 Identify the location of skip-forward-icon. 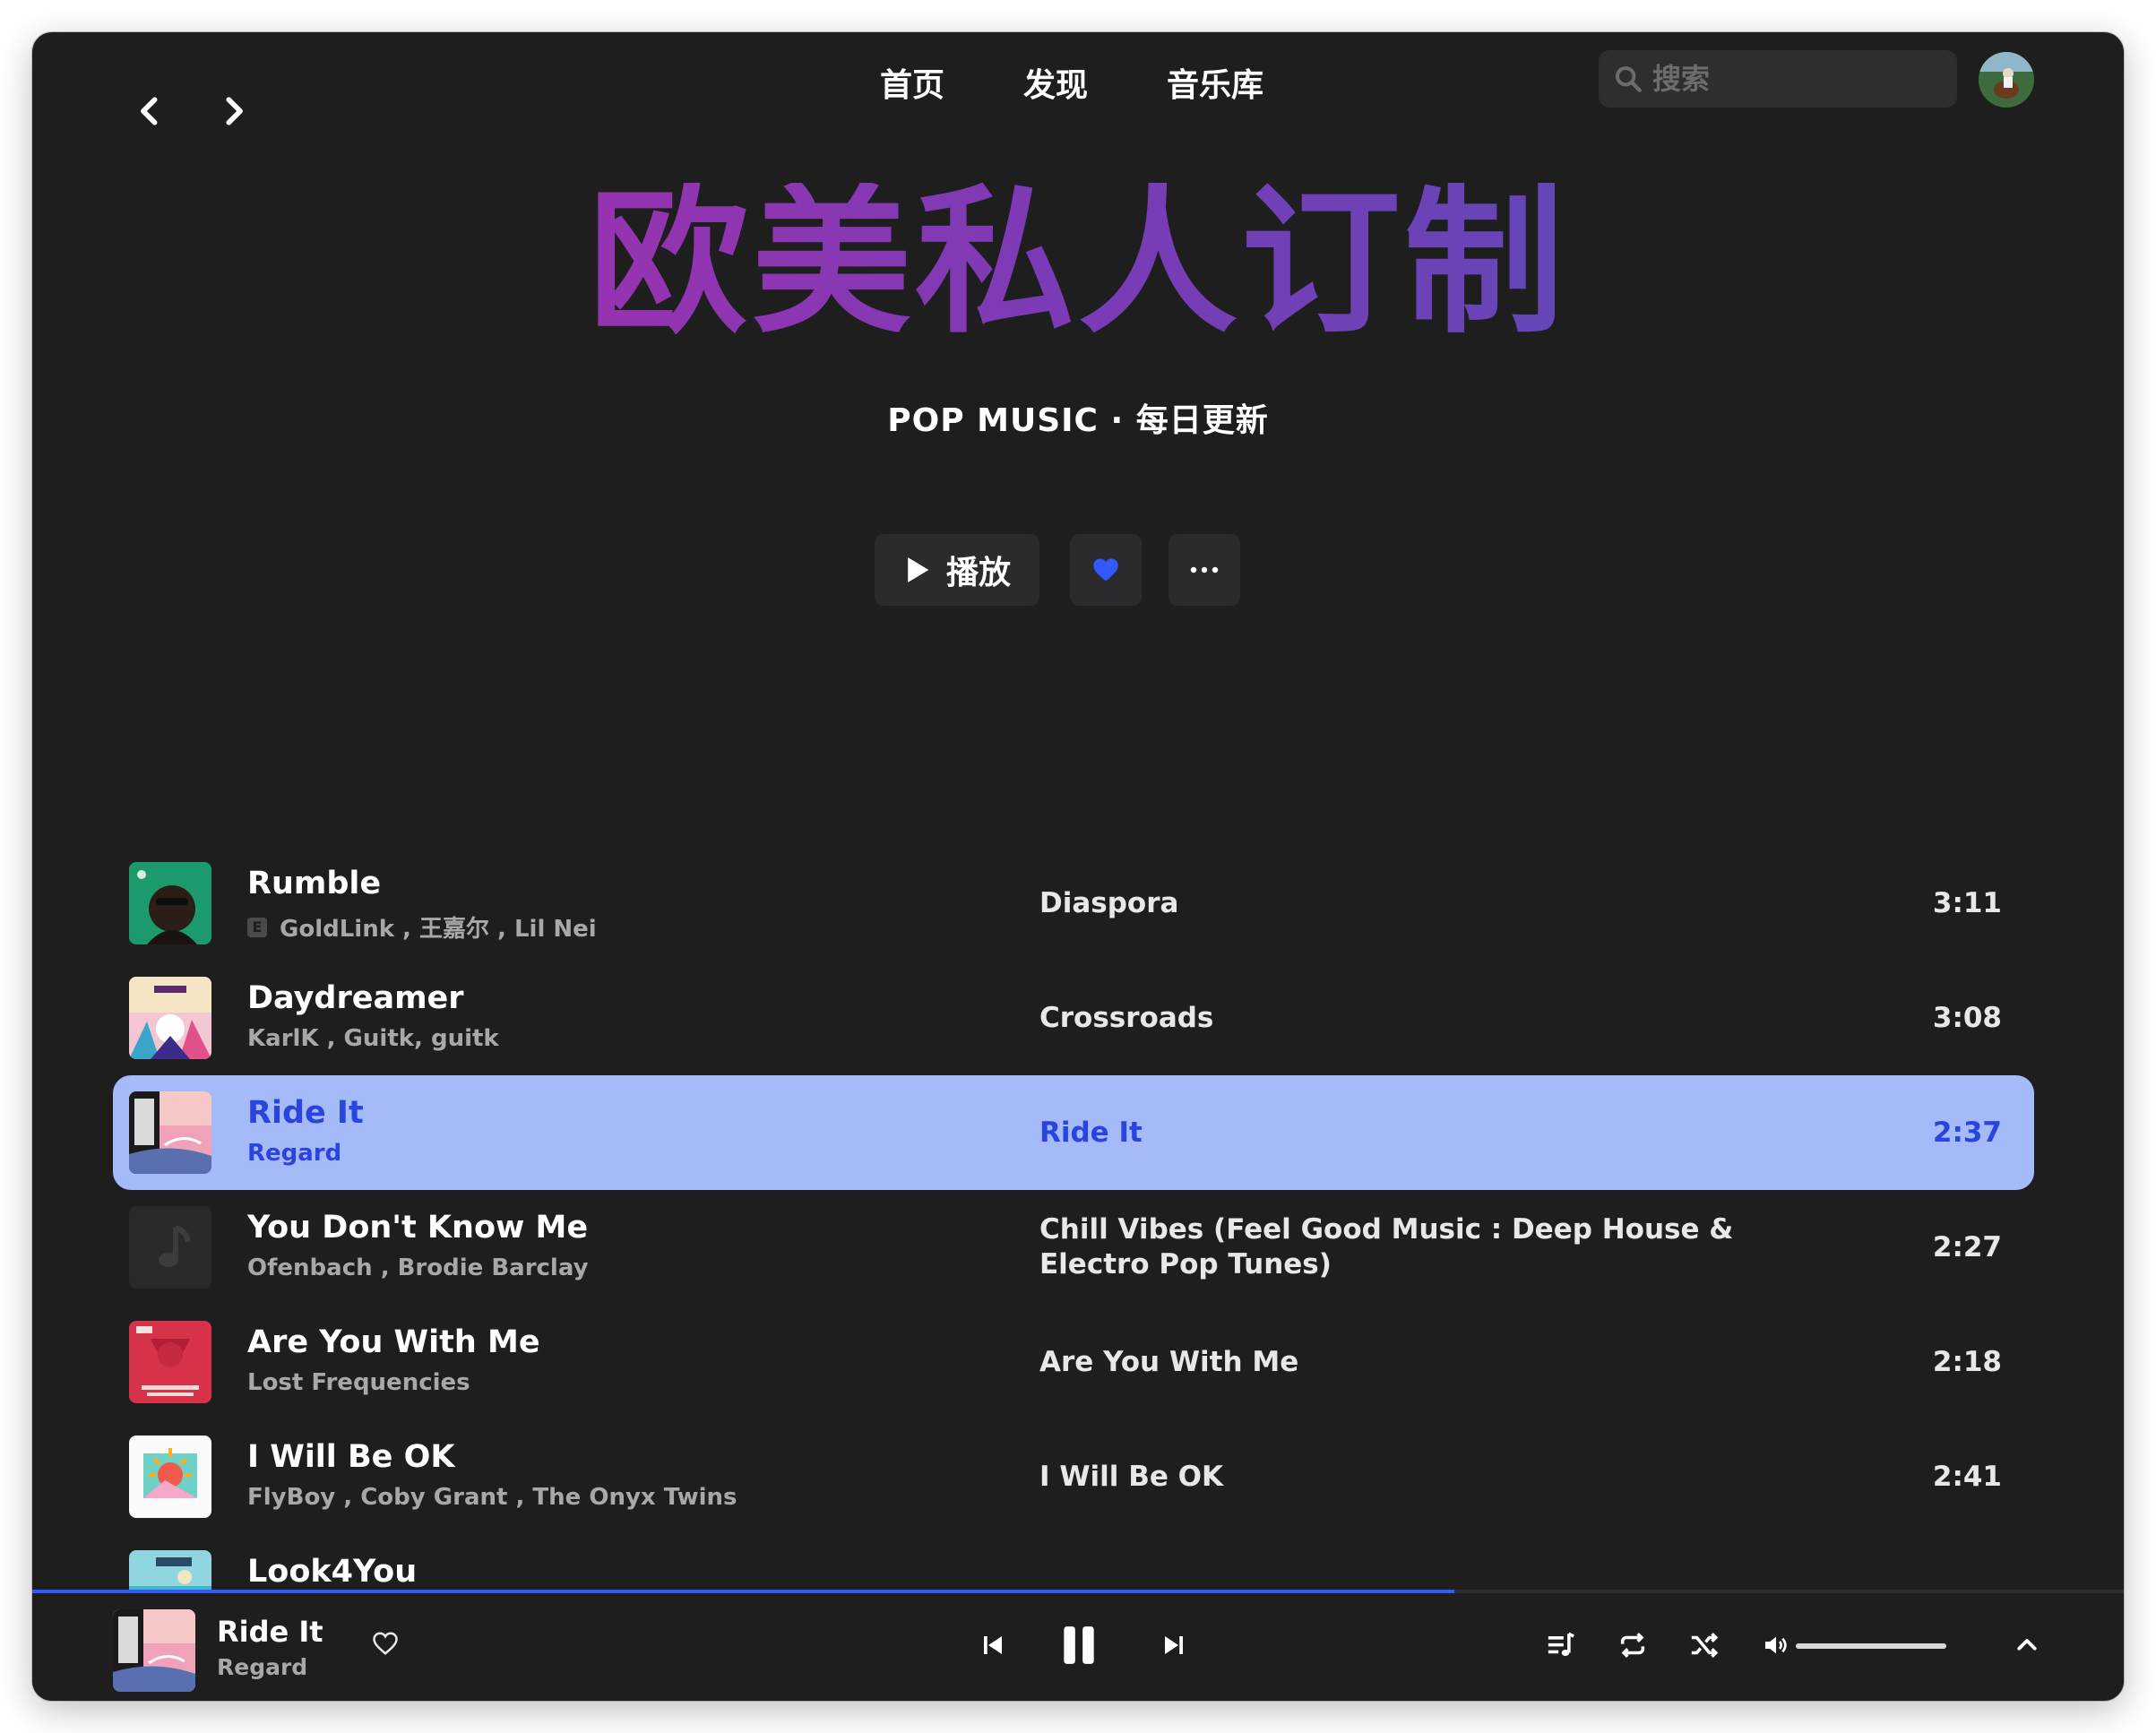
(1174, 1645).